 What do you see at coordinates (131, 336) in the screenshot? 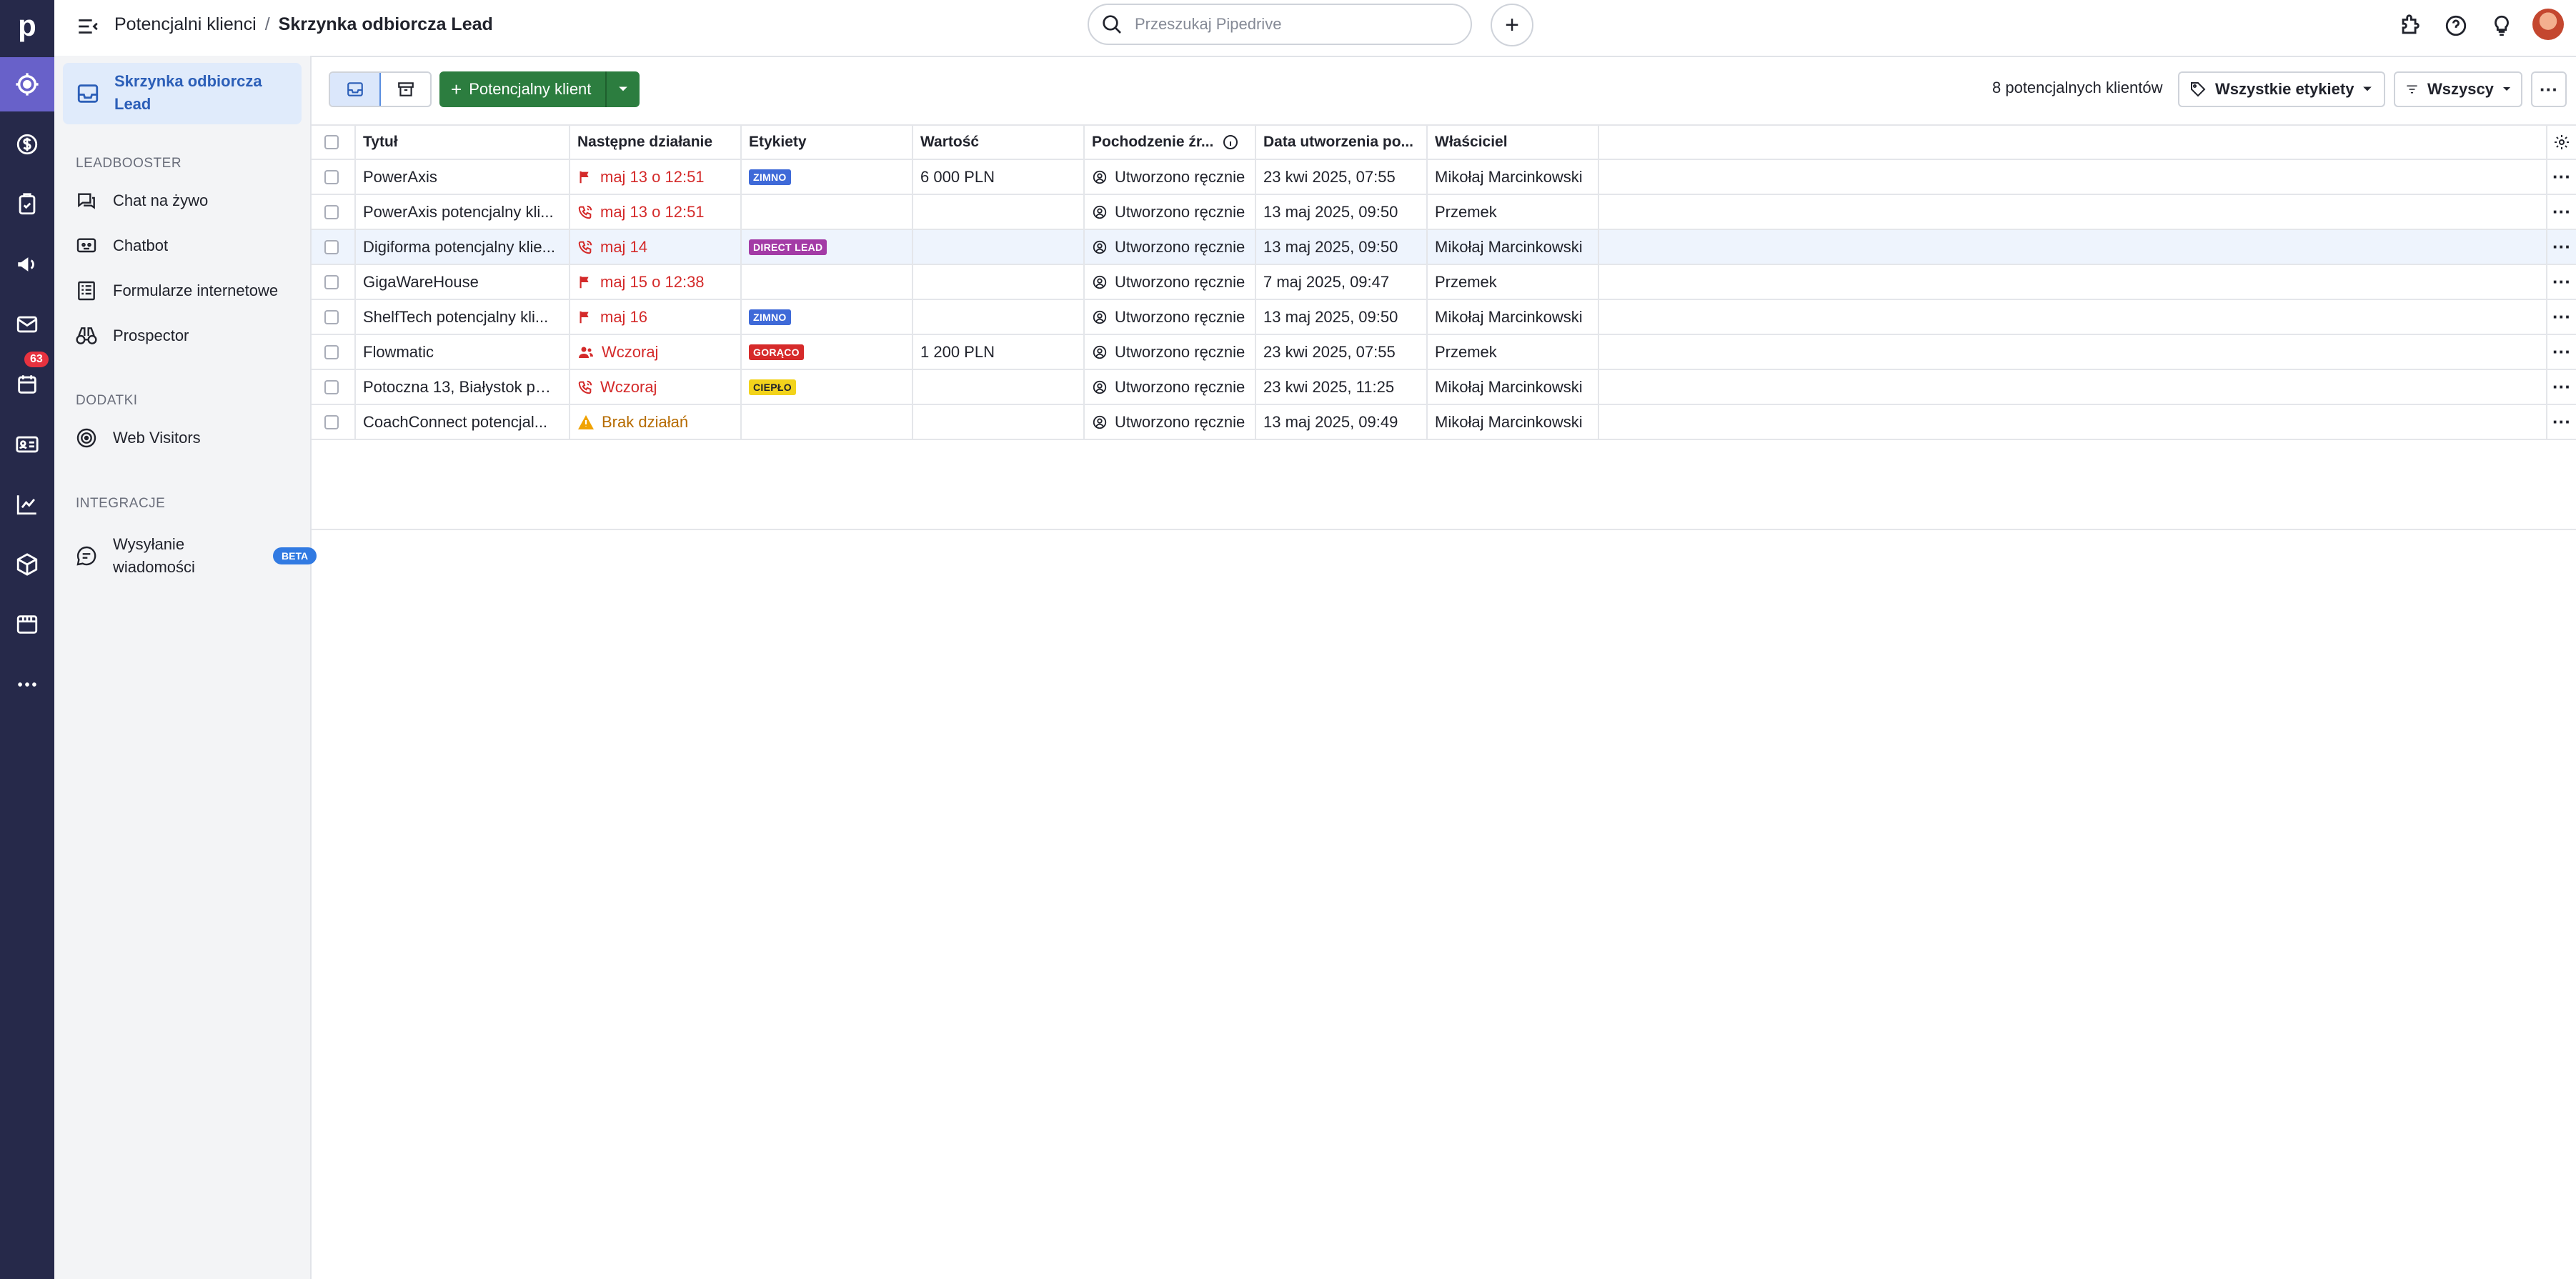
I see `sidebar-item-prospector: Prospector` at bounding box center [131, 336].